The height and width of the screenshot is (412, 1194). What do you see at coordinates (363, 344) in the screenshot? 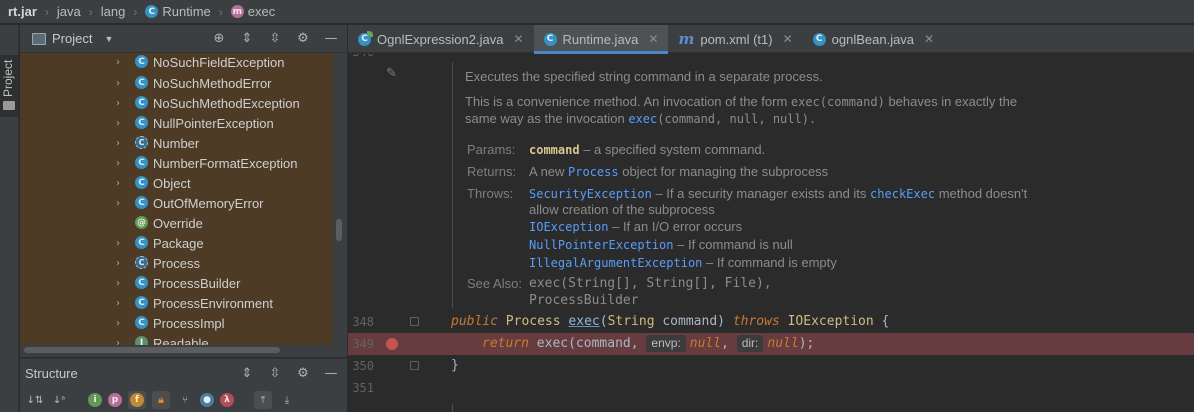
I see `line-number: 349` at bounding box center [363, 344].